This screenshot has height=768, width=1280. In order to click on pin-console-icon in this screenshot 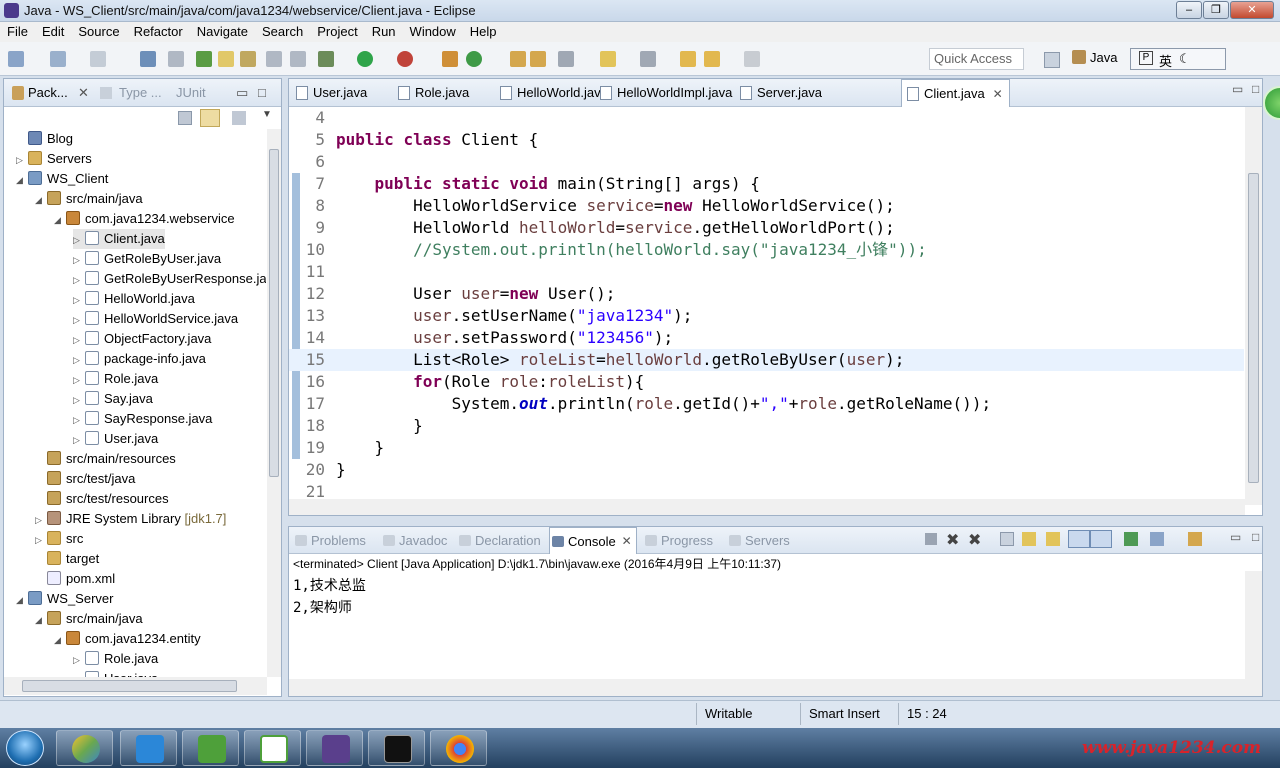, I will do `click(1131, 539)`.